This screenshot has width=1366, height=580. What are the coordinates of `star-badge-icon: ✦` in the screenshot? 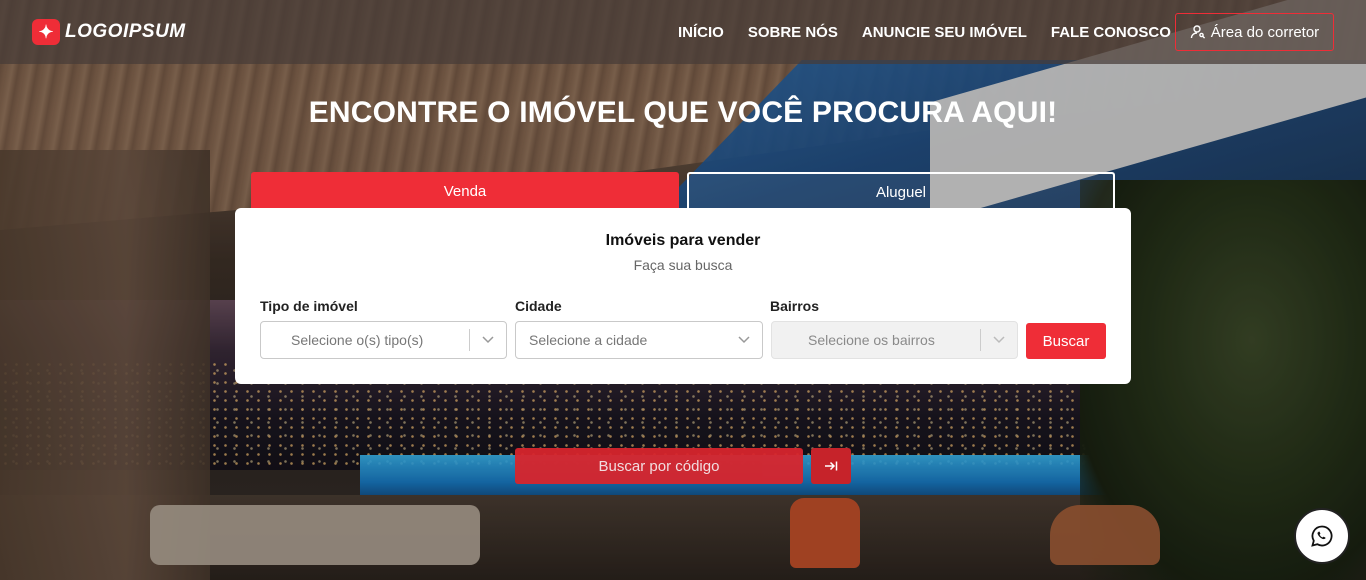 It's located at (46, 32).